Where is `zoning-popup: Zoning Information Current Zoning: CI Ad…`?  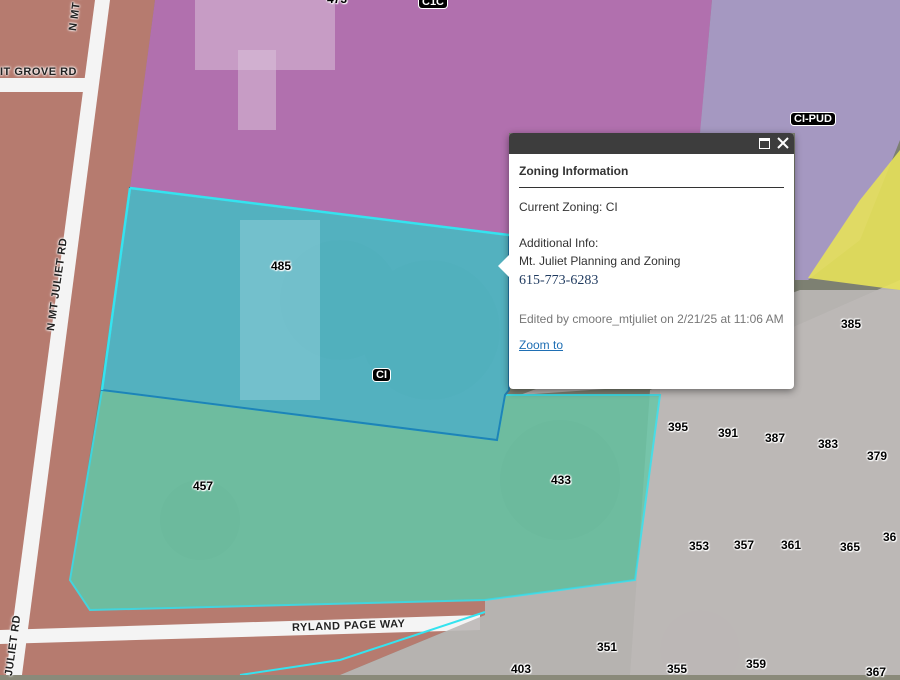
zoning-popup: Zoning Information Current Zoning: CI Ad… is located at coordinates (646, 261).